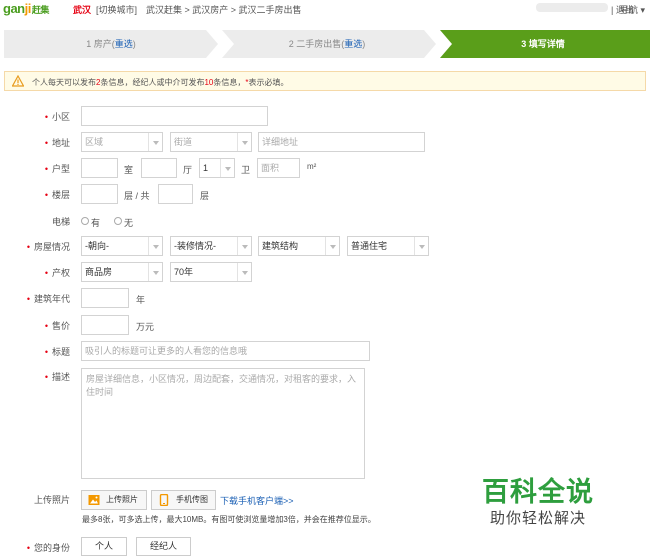  Describe the element at coordinates (325, 221) in the screenshot. I see `row-elevator: 电梯 有 无` at that location.